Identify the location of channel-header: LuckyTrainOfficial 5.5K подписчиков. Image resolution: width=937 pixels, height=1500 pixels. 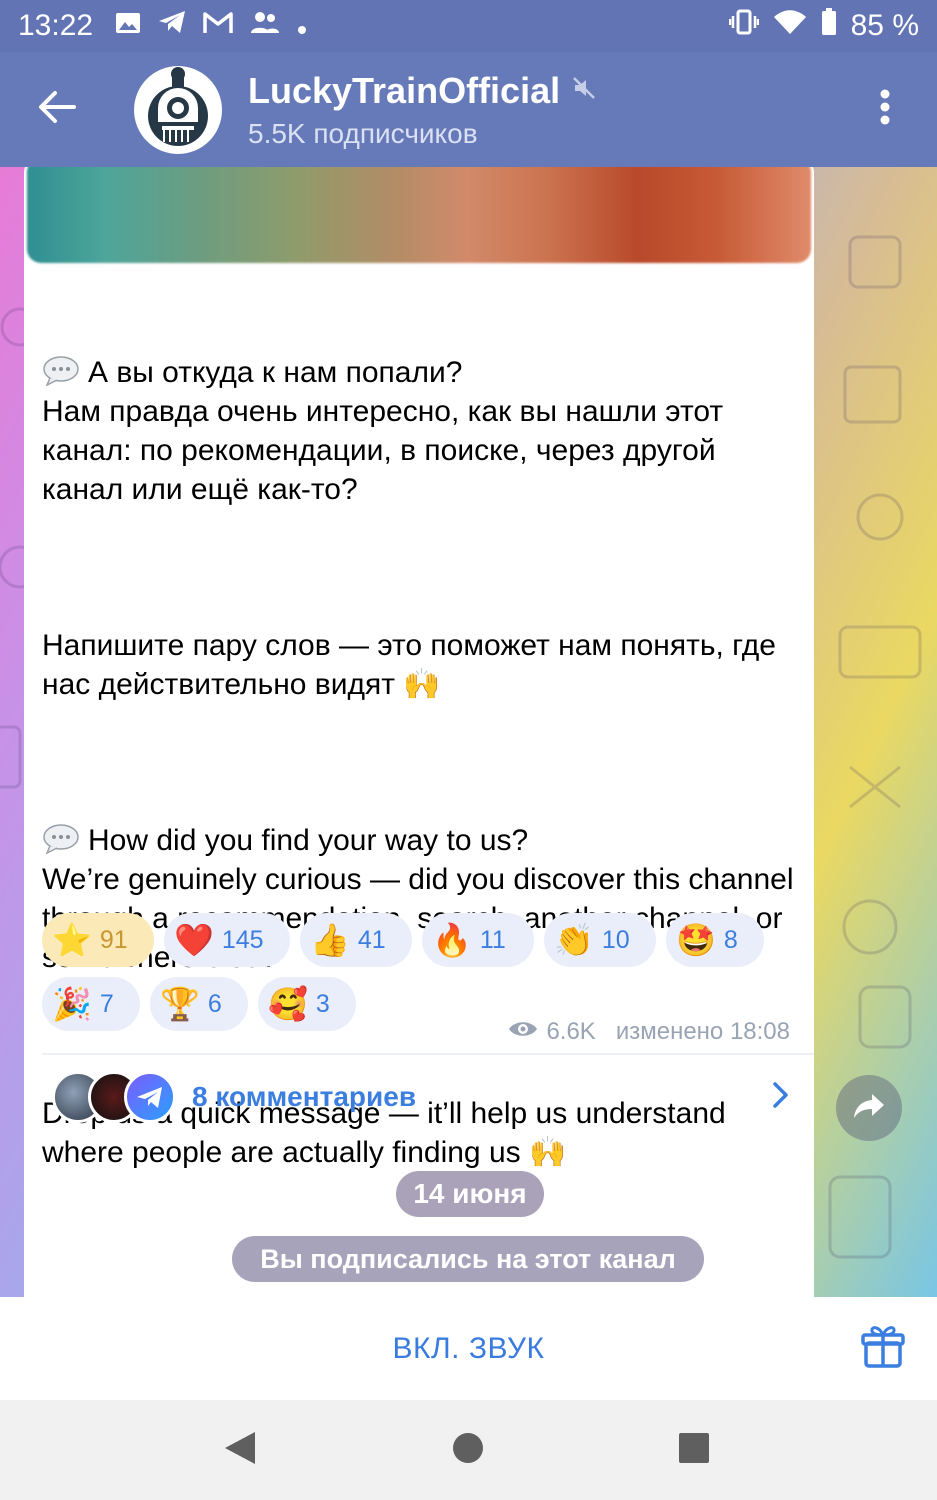
(468, 109).